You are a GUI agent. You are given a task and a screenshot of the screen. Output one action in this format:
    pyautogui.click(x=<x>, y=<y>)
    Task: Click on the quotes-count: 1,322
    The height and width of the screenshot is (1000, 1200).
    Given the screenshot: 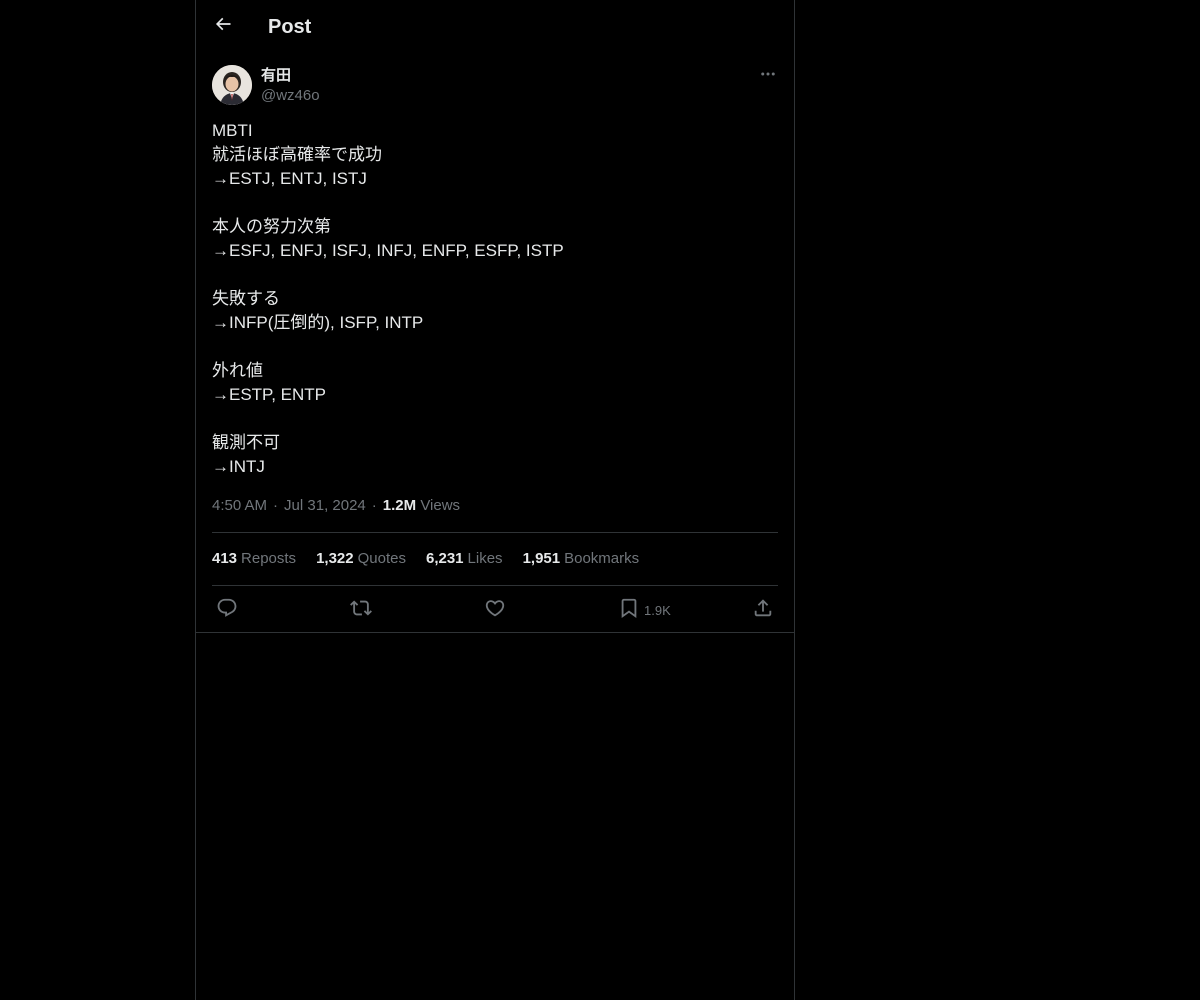 What is the action you would take?
    pyautogui.click(x=335, y=558)
    